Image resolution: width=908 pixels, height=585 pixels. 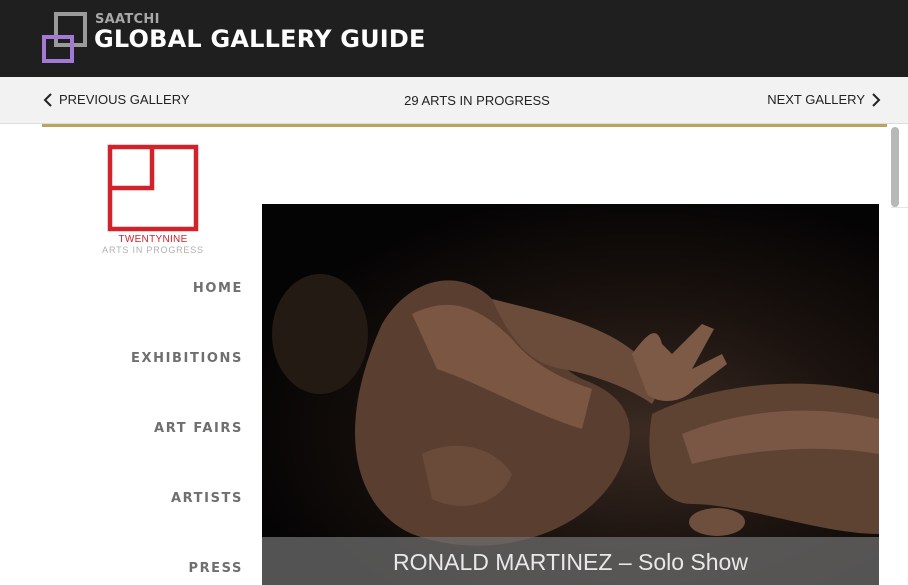 I want to click on menu-item-exhibitions: EXHIBITIONS, so click(x=187, y=358).